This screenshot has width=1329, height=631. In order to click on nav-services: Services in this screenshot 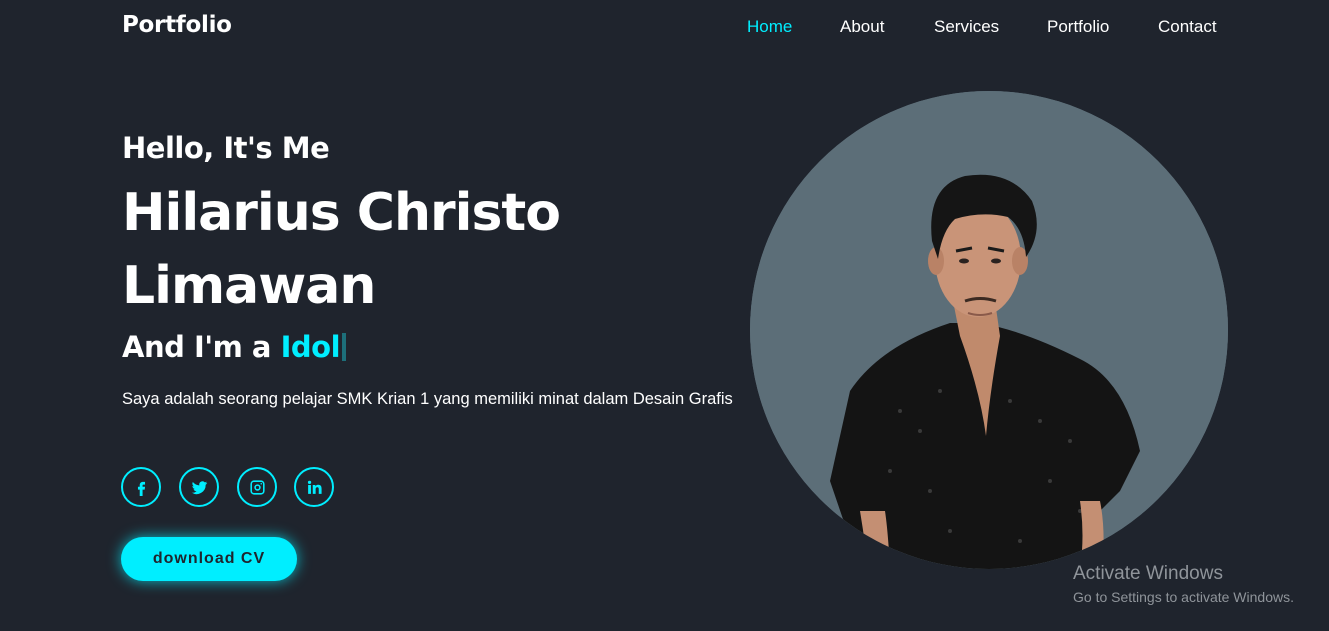, I will do `click(966, 27)`.